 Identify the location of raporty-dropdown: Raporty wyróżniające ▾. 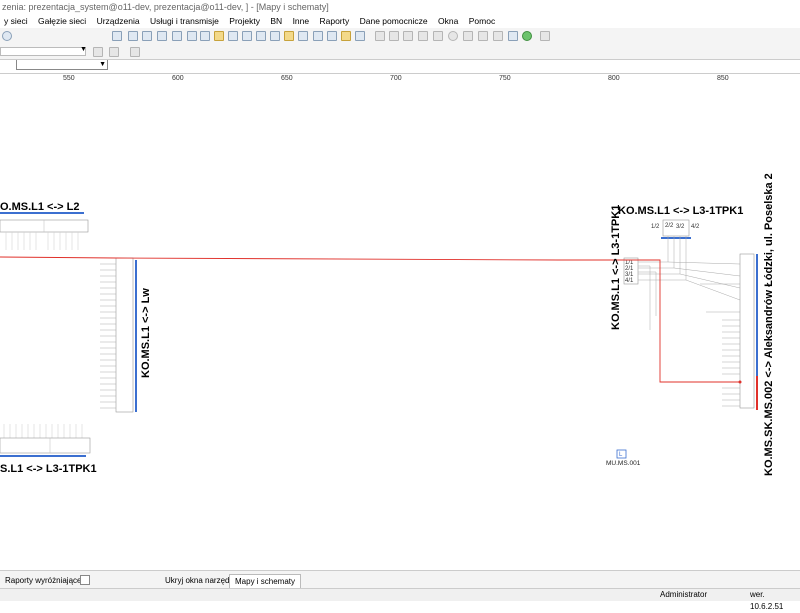
(46, 580).